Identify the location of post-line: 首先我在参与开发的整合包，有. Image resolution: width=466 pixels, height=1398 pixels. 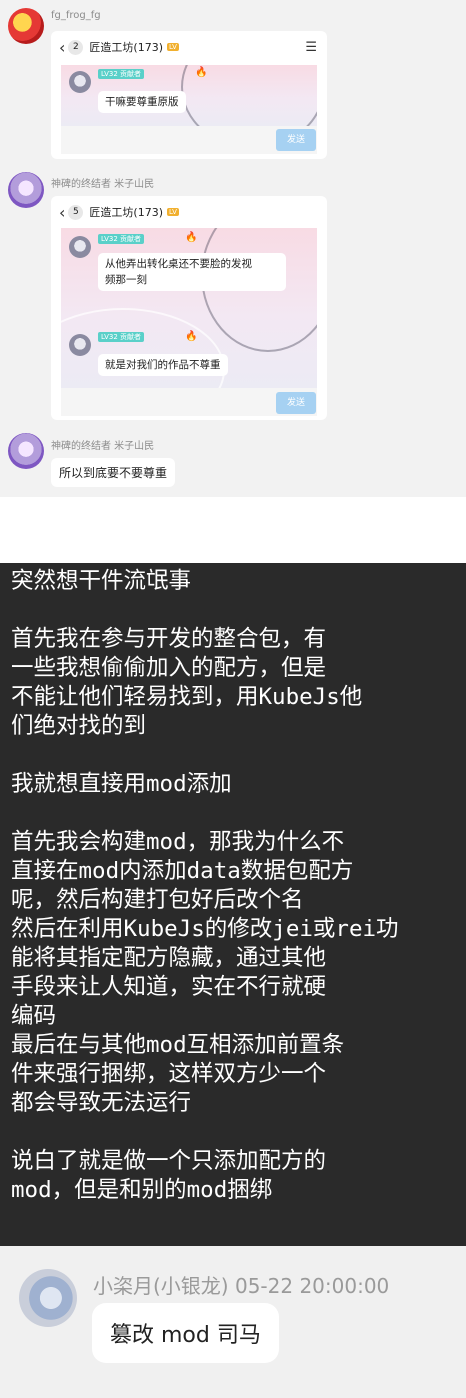
(169, 639).